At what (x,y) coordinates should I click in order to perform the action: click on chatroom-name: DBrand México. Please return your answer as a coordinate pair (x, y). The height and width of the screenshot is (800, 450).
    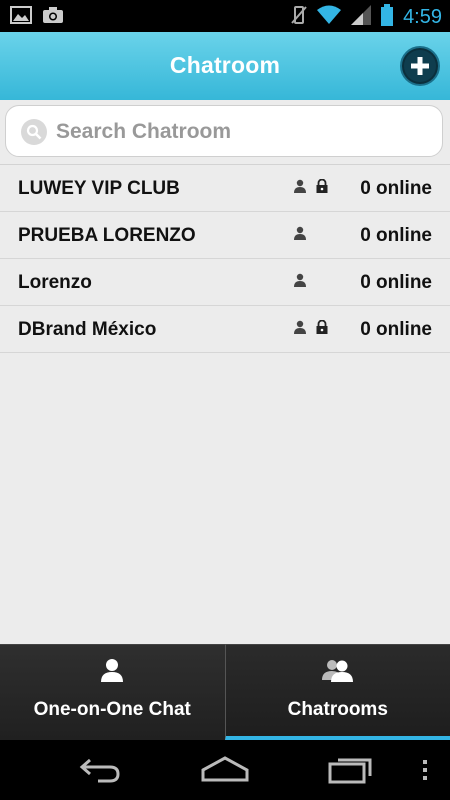
    Looking at the image, I should click on (87, 329).